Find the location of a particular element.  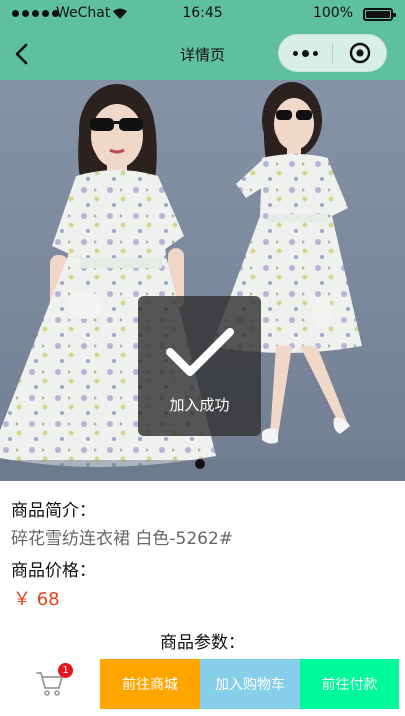

goto-pay-button: 前往付款 is located at coordinates (349, 684).